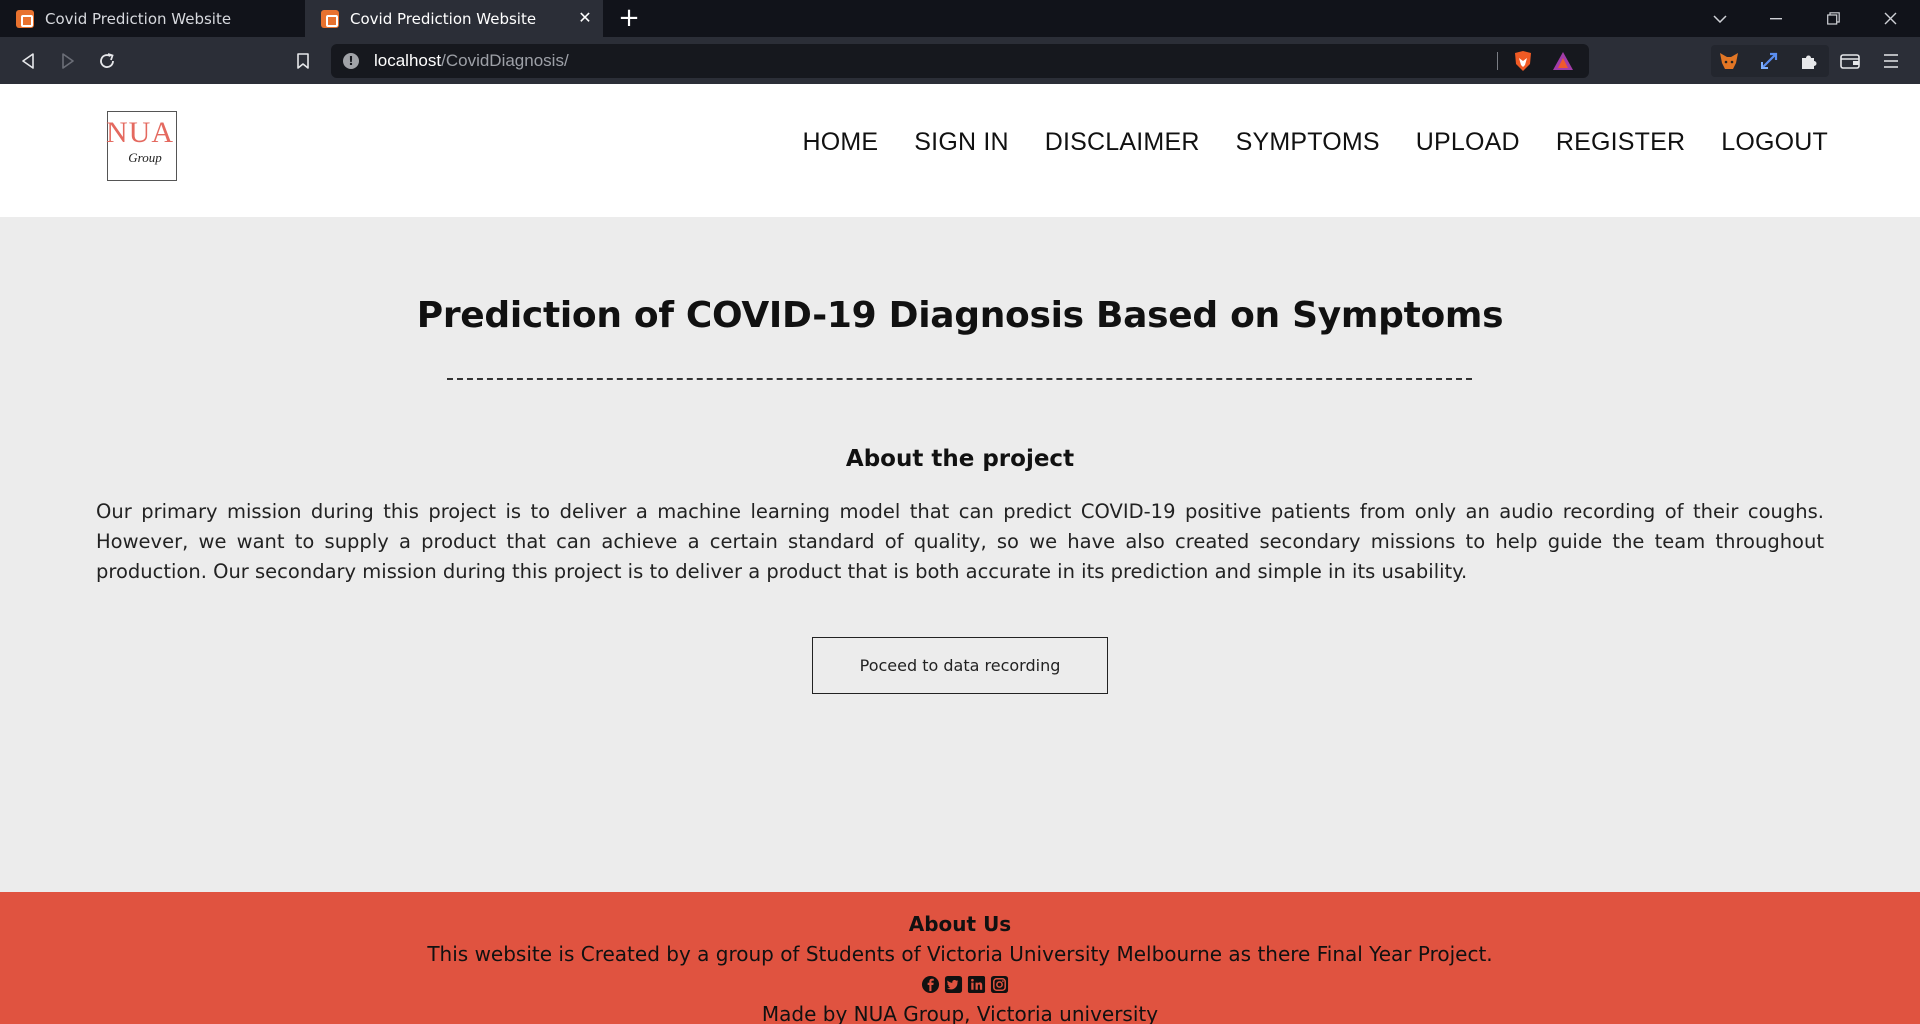  Describe the element at coordinates (1720, 18) in the screenshot. I see `tab-search-chevron-icon` at that location.